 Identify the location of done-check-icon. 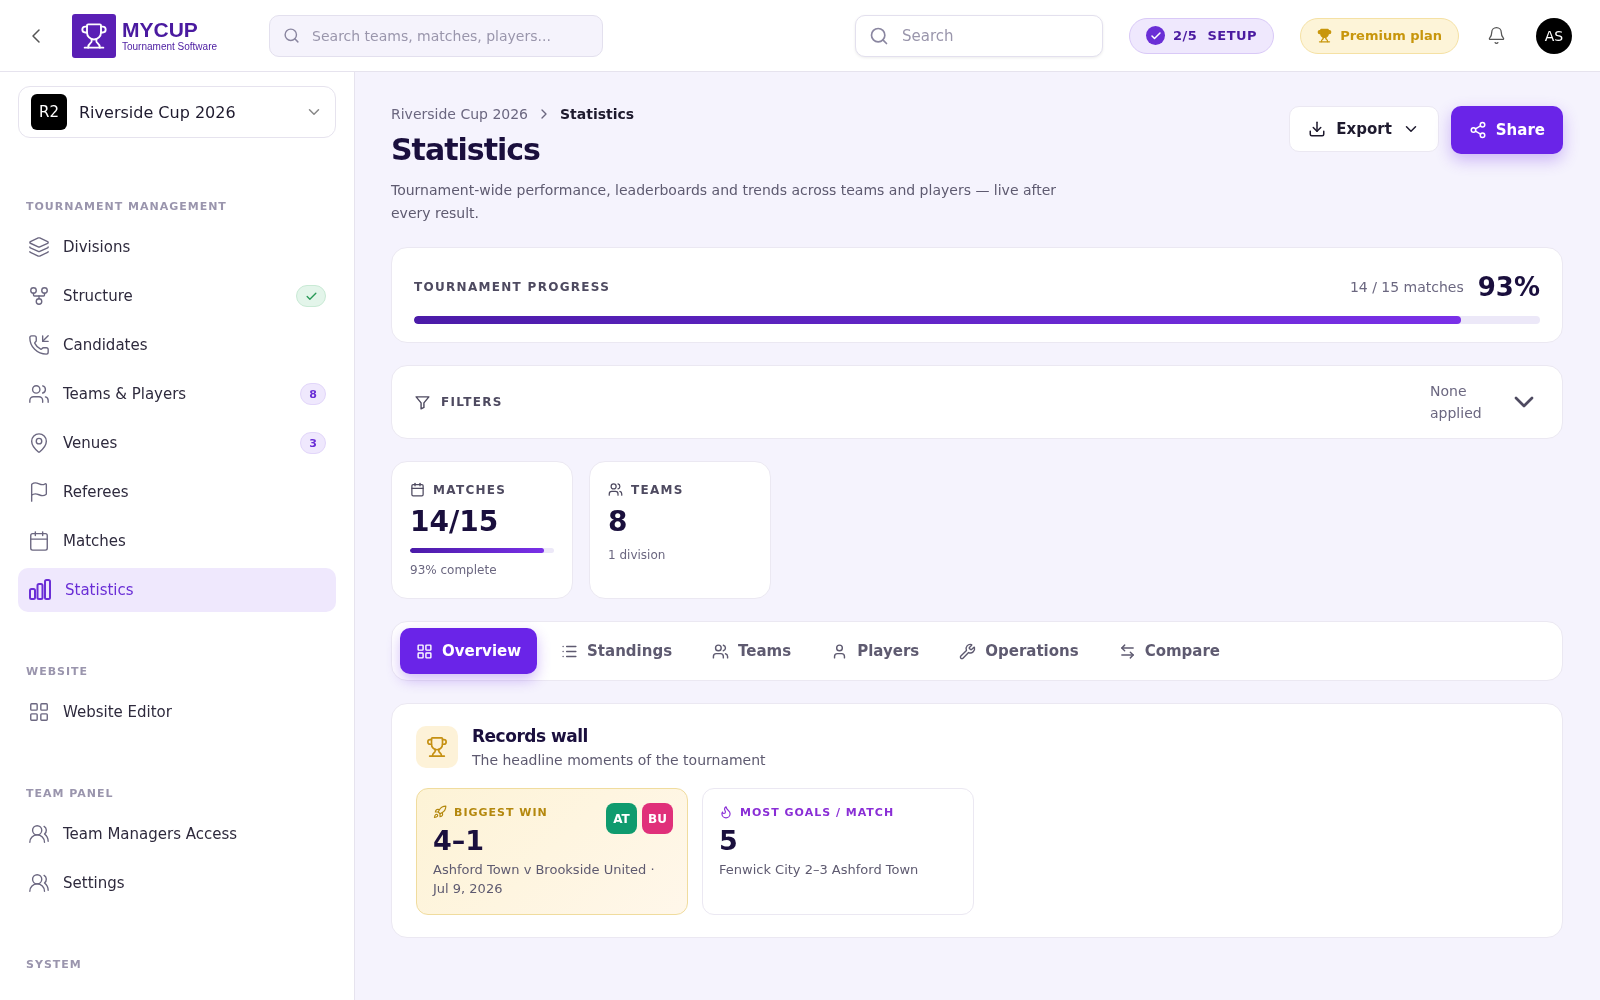
(311, 296).